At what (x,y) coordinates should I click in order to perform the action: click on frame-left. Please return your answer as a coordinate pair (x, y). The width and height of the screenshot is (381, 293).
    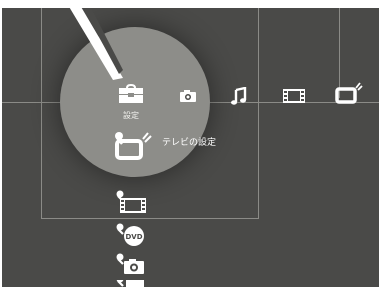
    Looking at the image, I should click on (1, 146).